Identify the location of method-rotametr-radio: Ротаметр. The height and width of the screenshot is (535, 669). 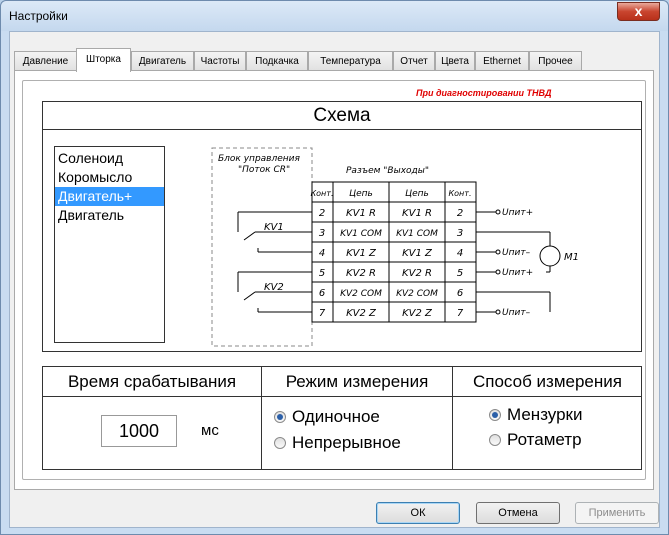
(535, 440).